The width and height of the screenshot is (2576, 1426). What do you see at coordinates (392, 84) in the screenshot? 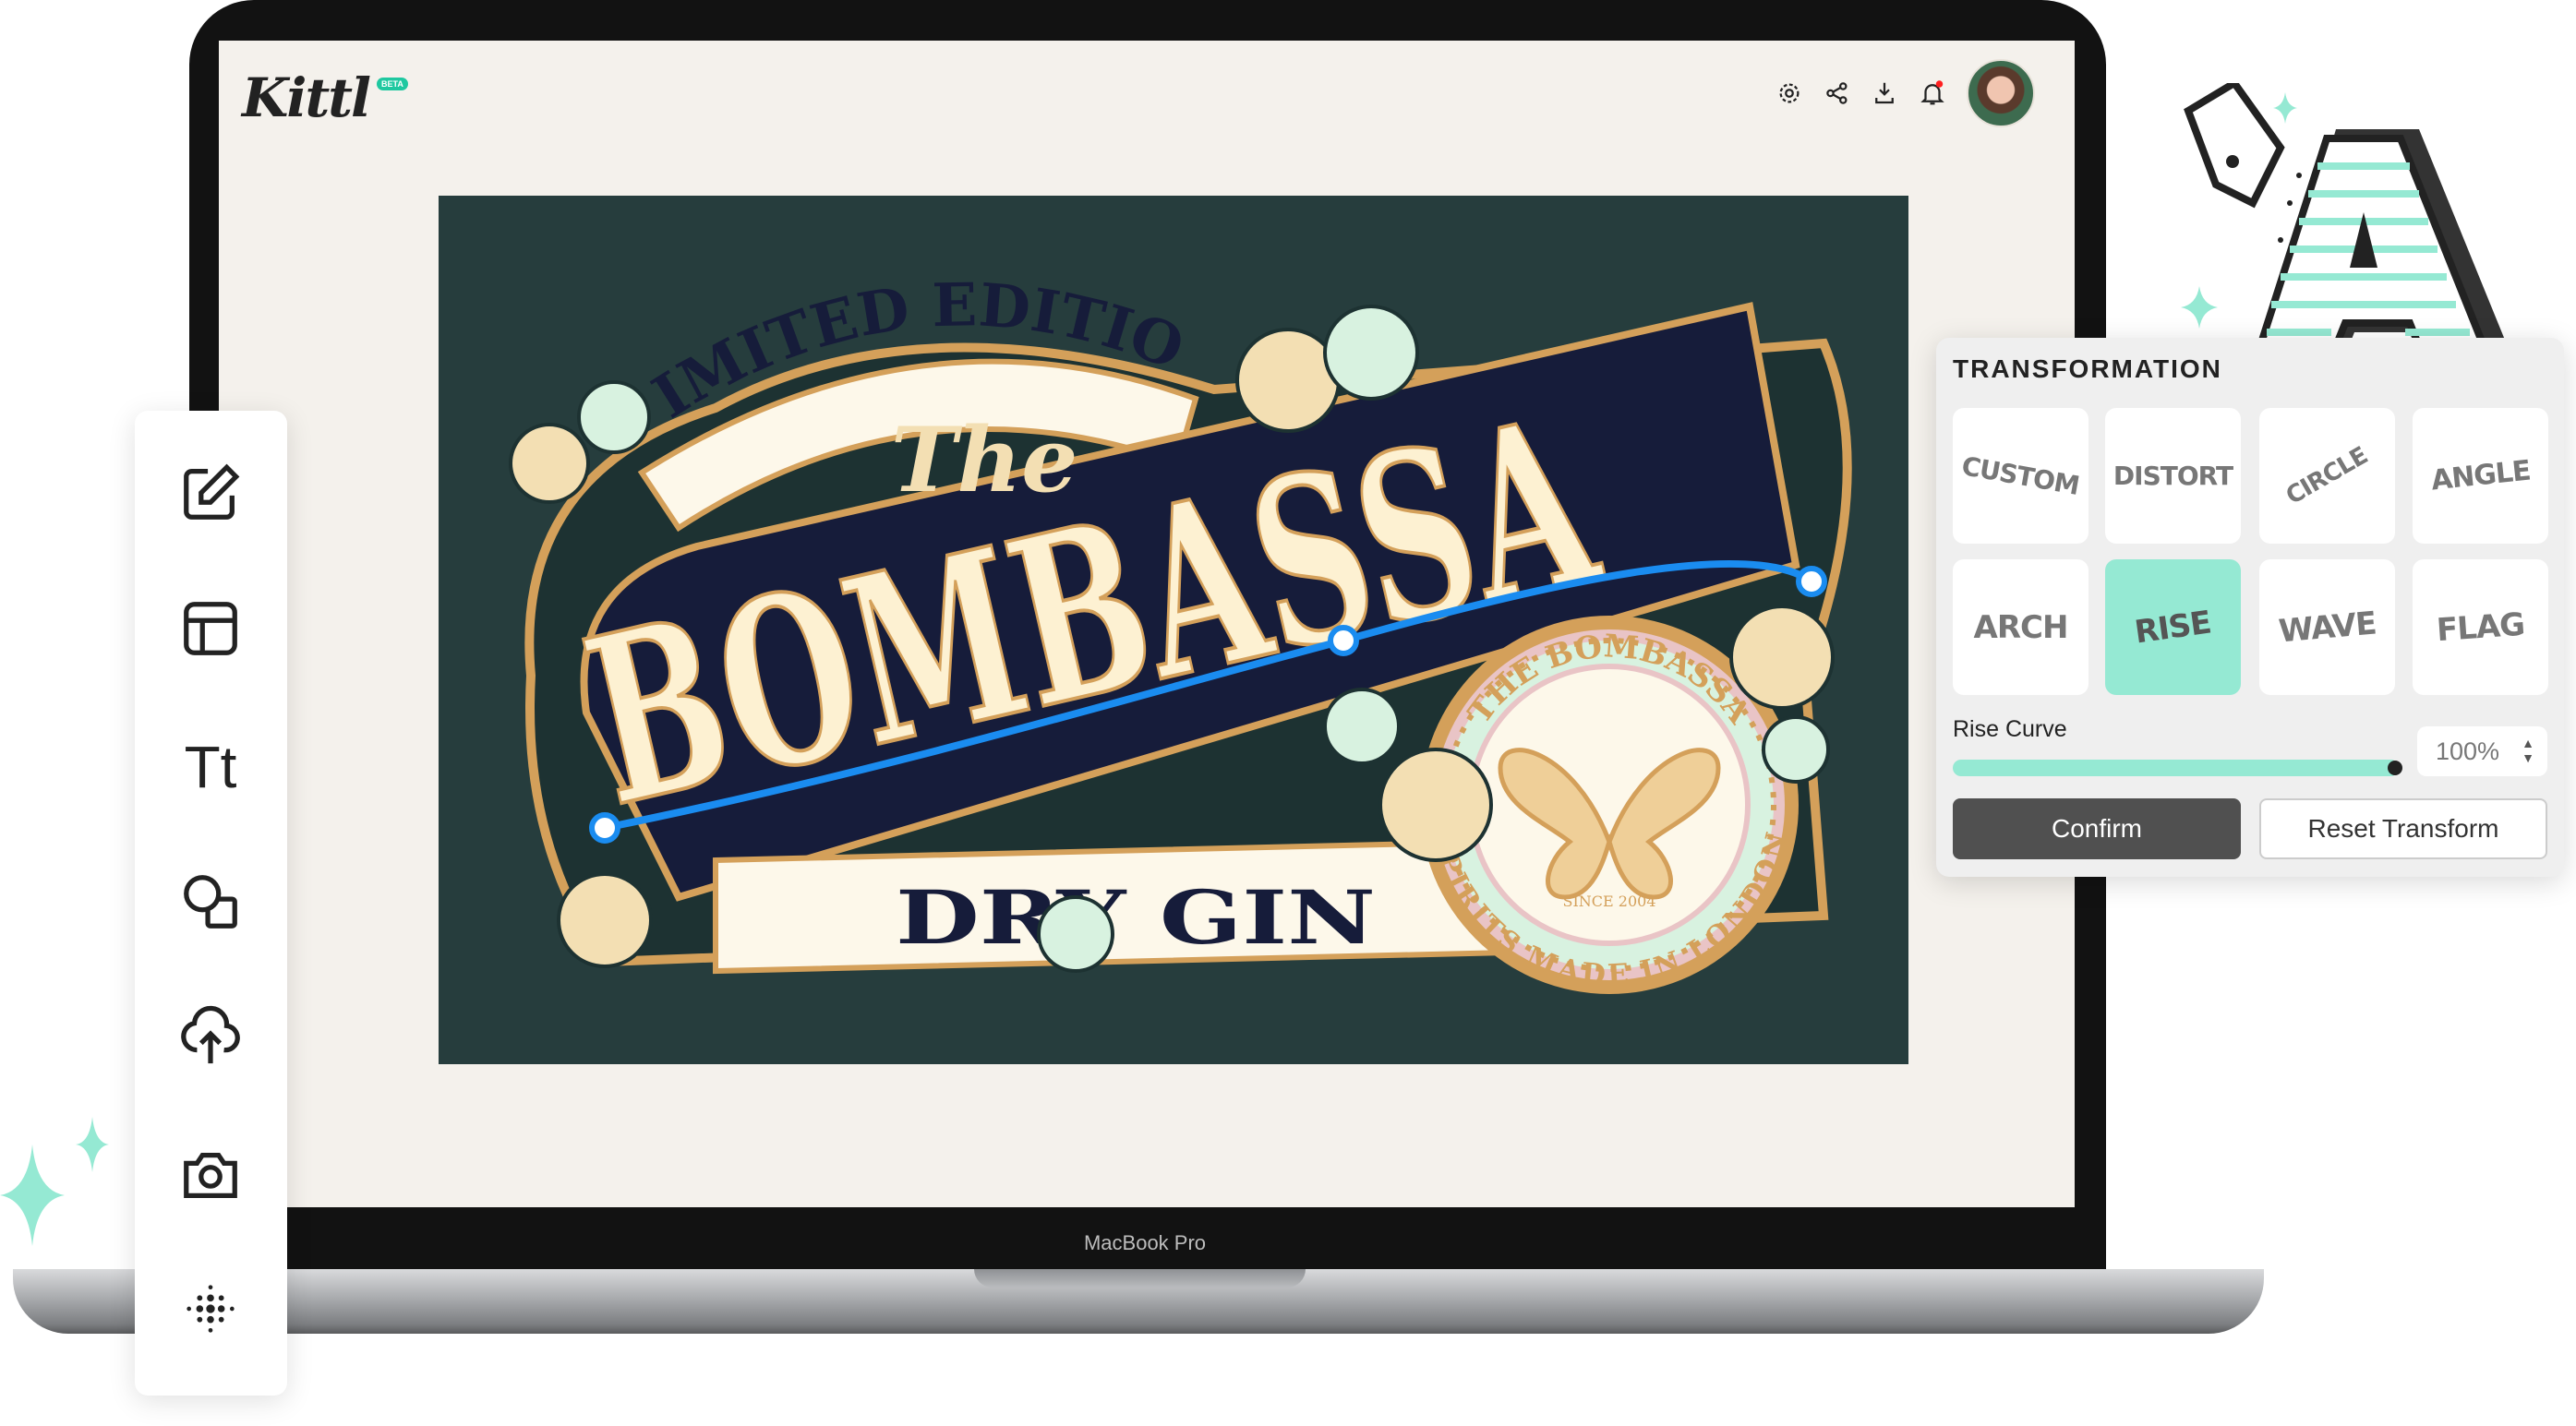
I see `beta-badge: BETA` at bounding box center [392, 84].